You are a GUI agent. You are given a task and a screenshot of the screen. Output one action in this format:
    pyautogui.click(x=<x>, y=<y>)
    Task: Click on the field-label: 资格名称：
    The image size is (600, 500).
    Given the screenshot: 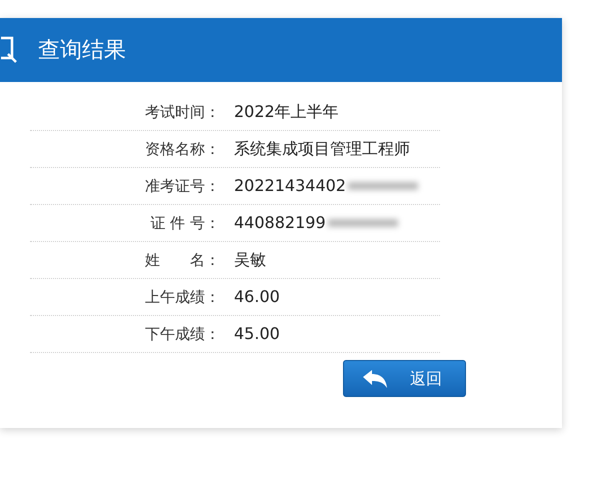 What is the action you would take?
    pyautogui.click(x=182, y=149)
    